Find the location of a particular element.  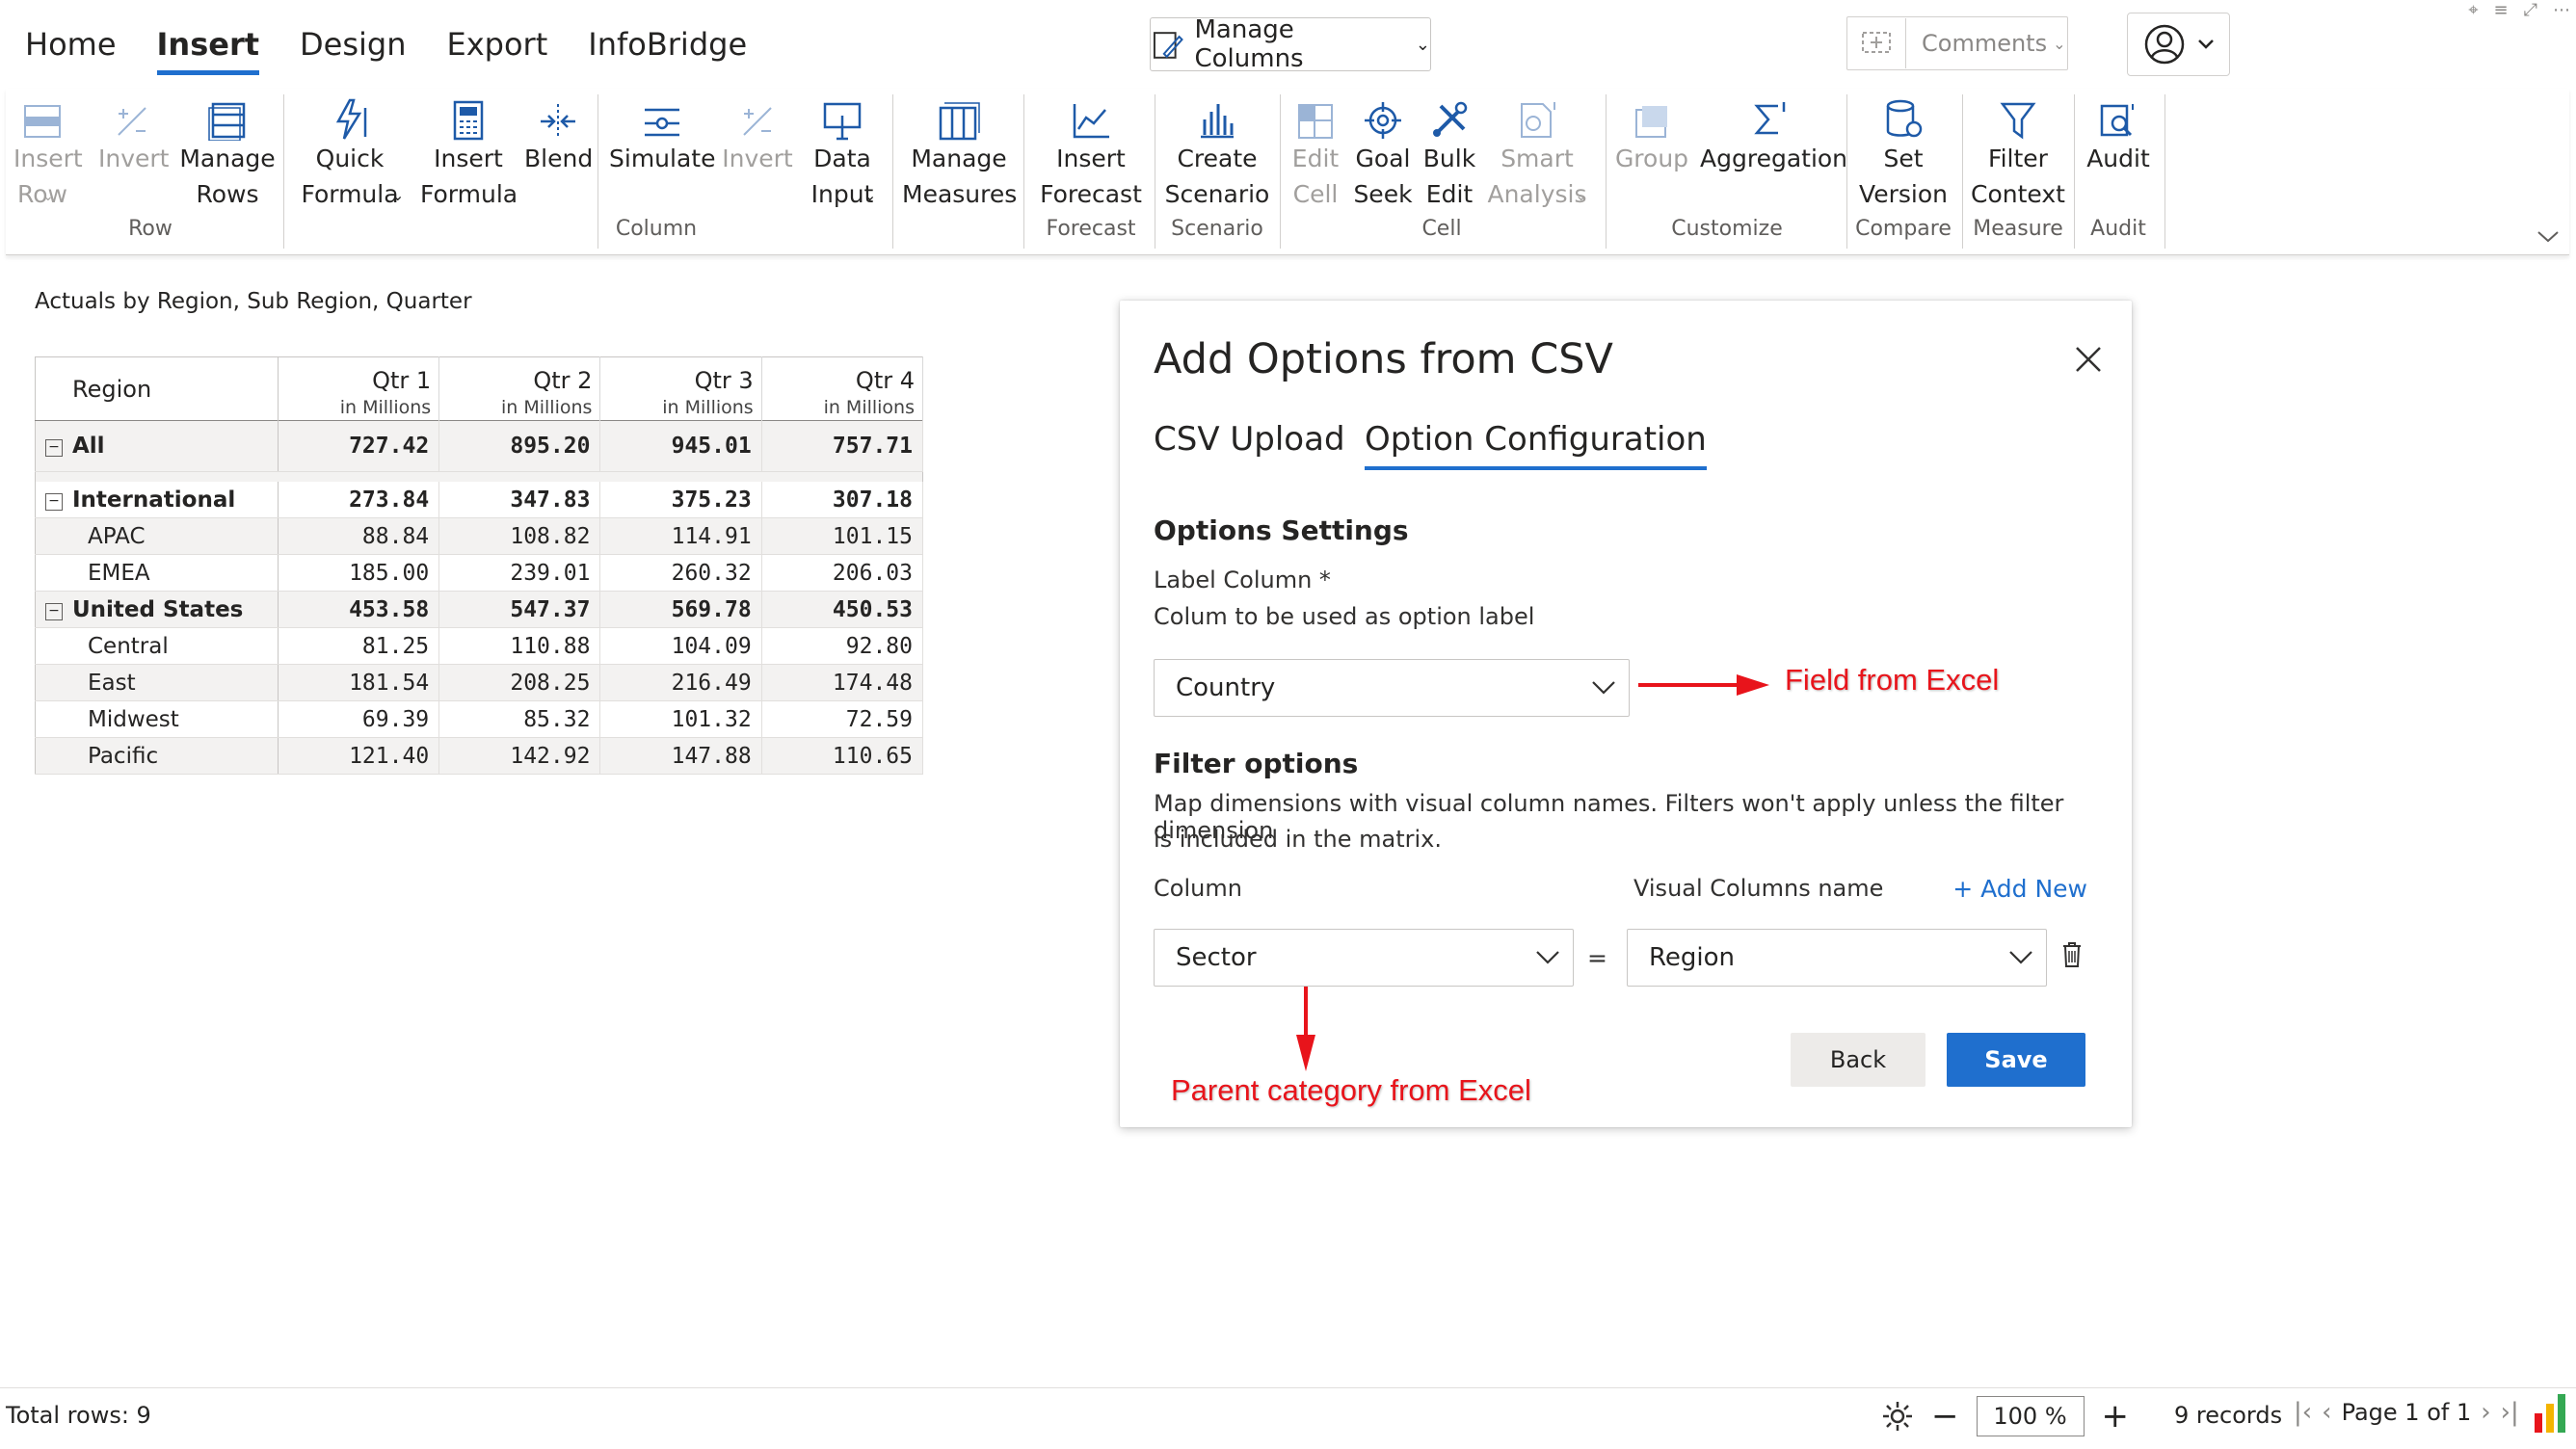

cell-value: 206.03 is located at coordinates (842, 573).